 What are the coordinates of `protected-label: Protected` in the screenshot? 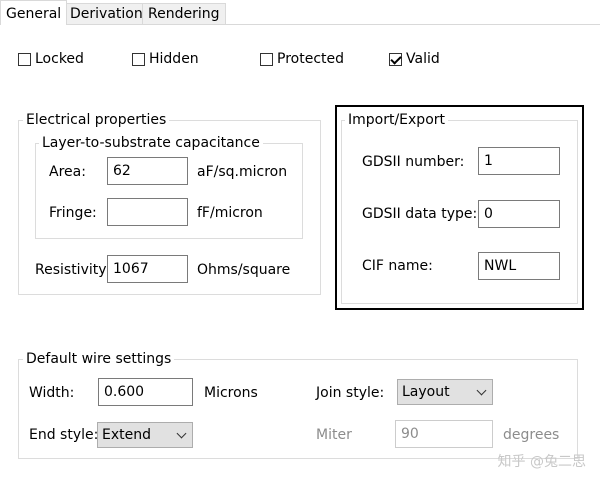 It's located at (310, 59).